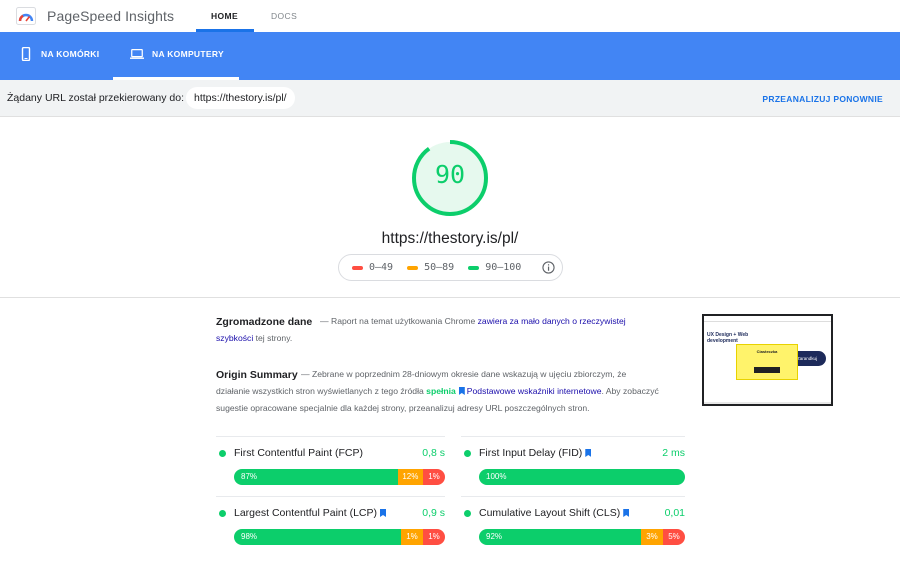 The width and height of the screenshot is (900, 574). Describe the element at coordinates (413, 267) in the screenshot. I see `legend-average-swatch` at that location.